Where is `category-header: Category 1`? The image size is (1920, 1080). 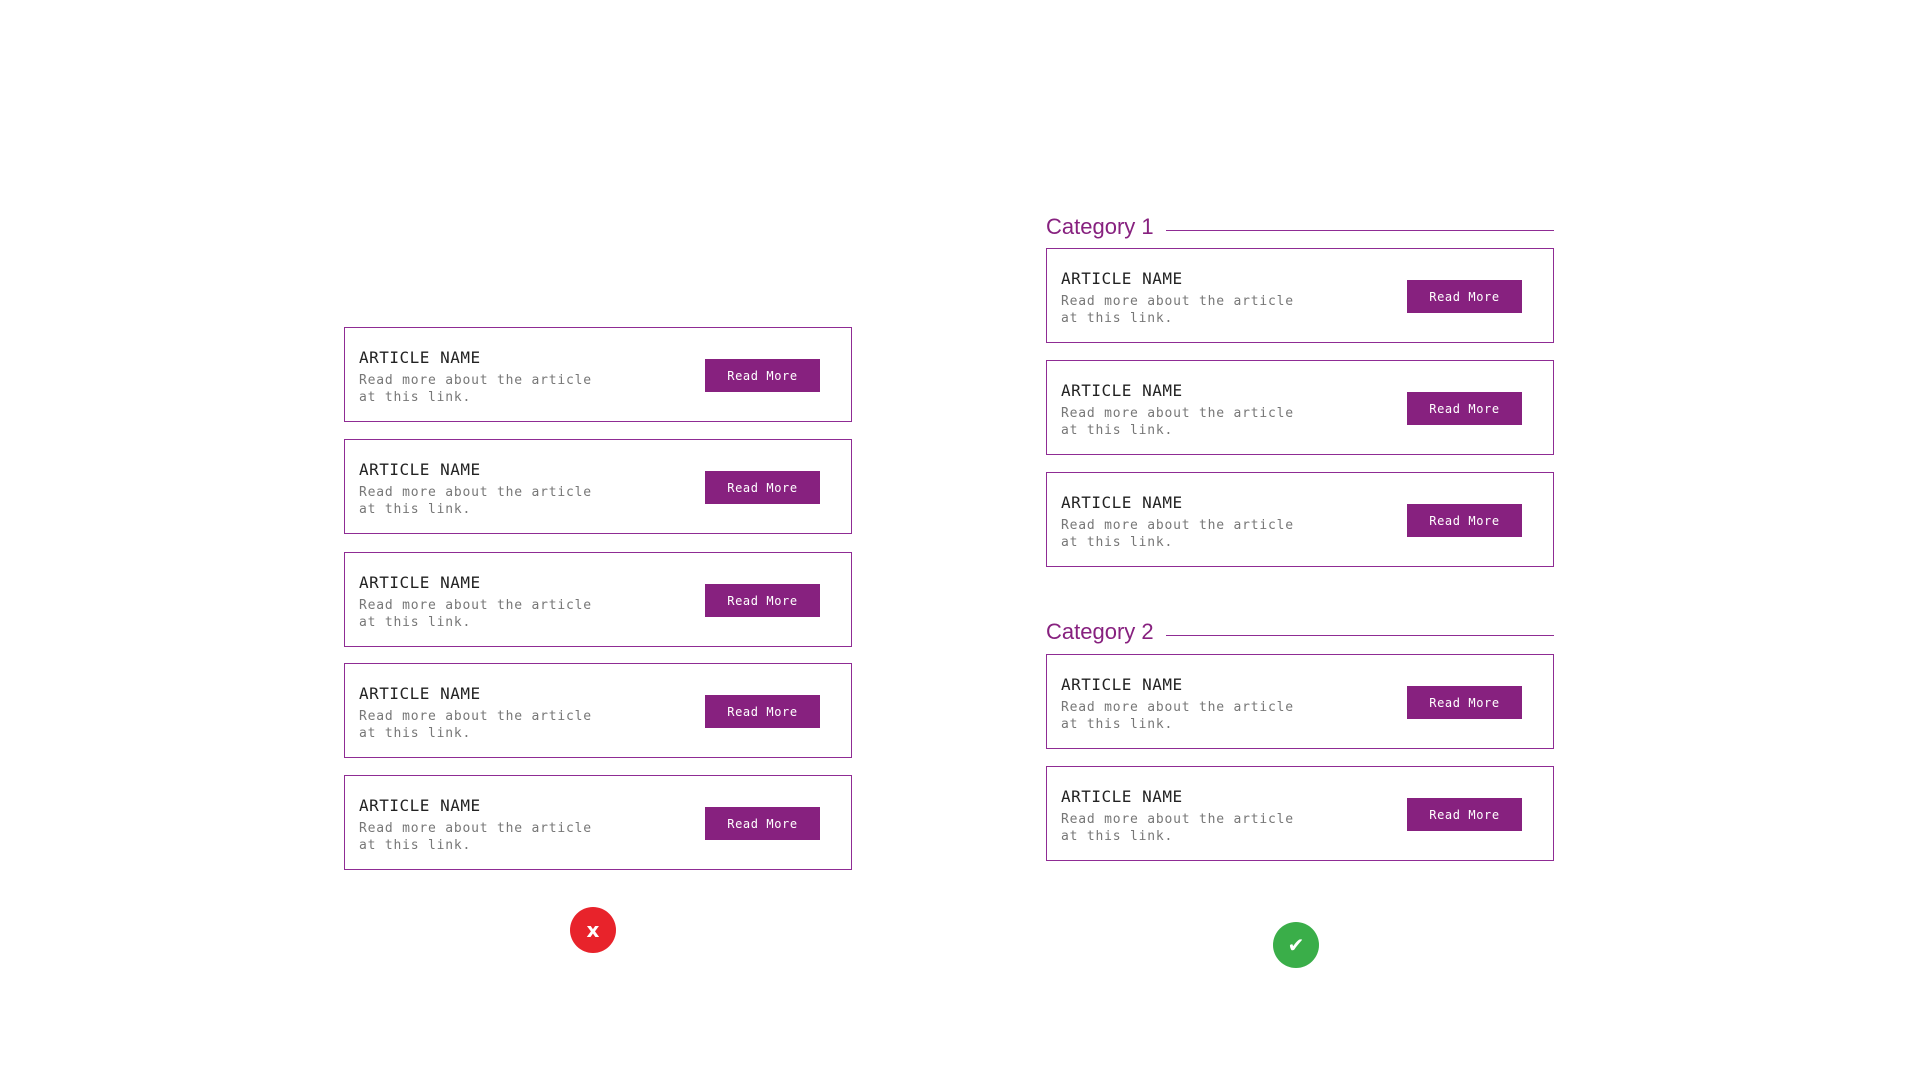
category-header: Category 1 is located at coordinates (1300, 227).